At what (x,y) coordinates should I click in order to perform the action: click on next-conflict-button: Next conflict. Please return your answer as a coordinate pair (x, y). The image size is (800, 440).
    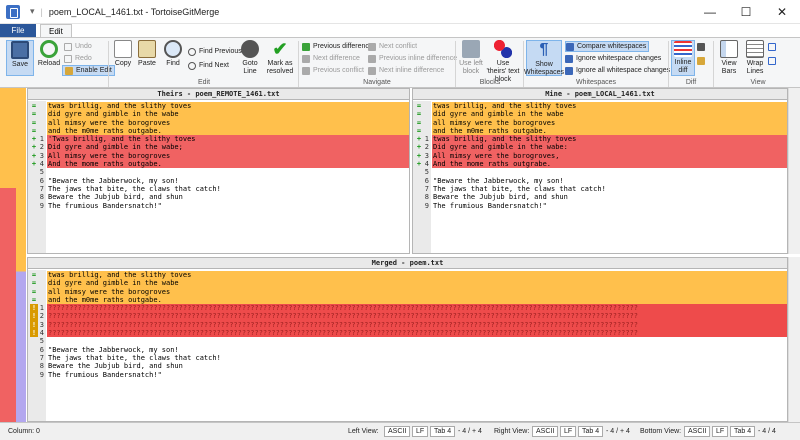
    Looking at the image, I should click on (392, 46).